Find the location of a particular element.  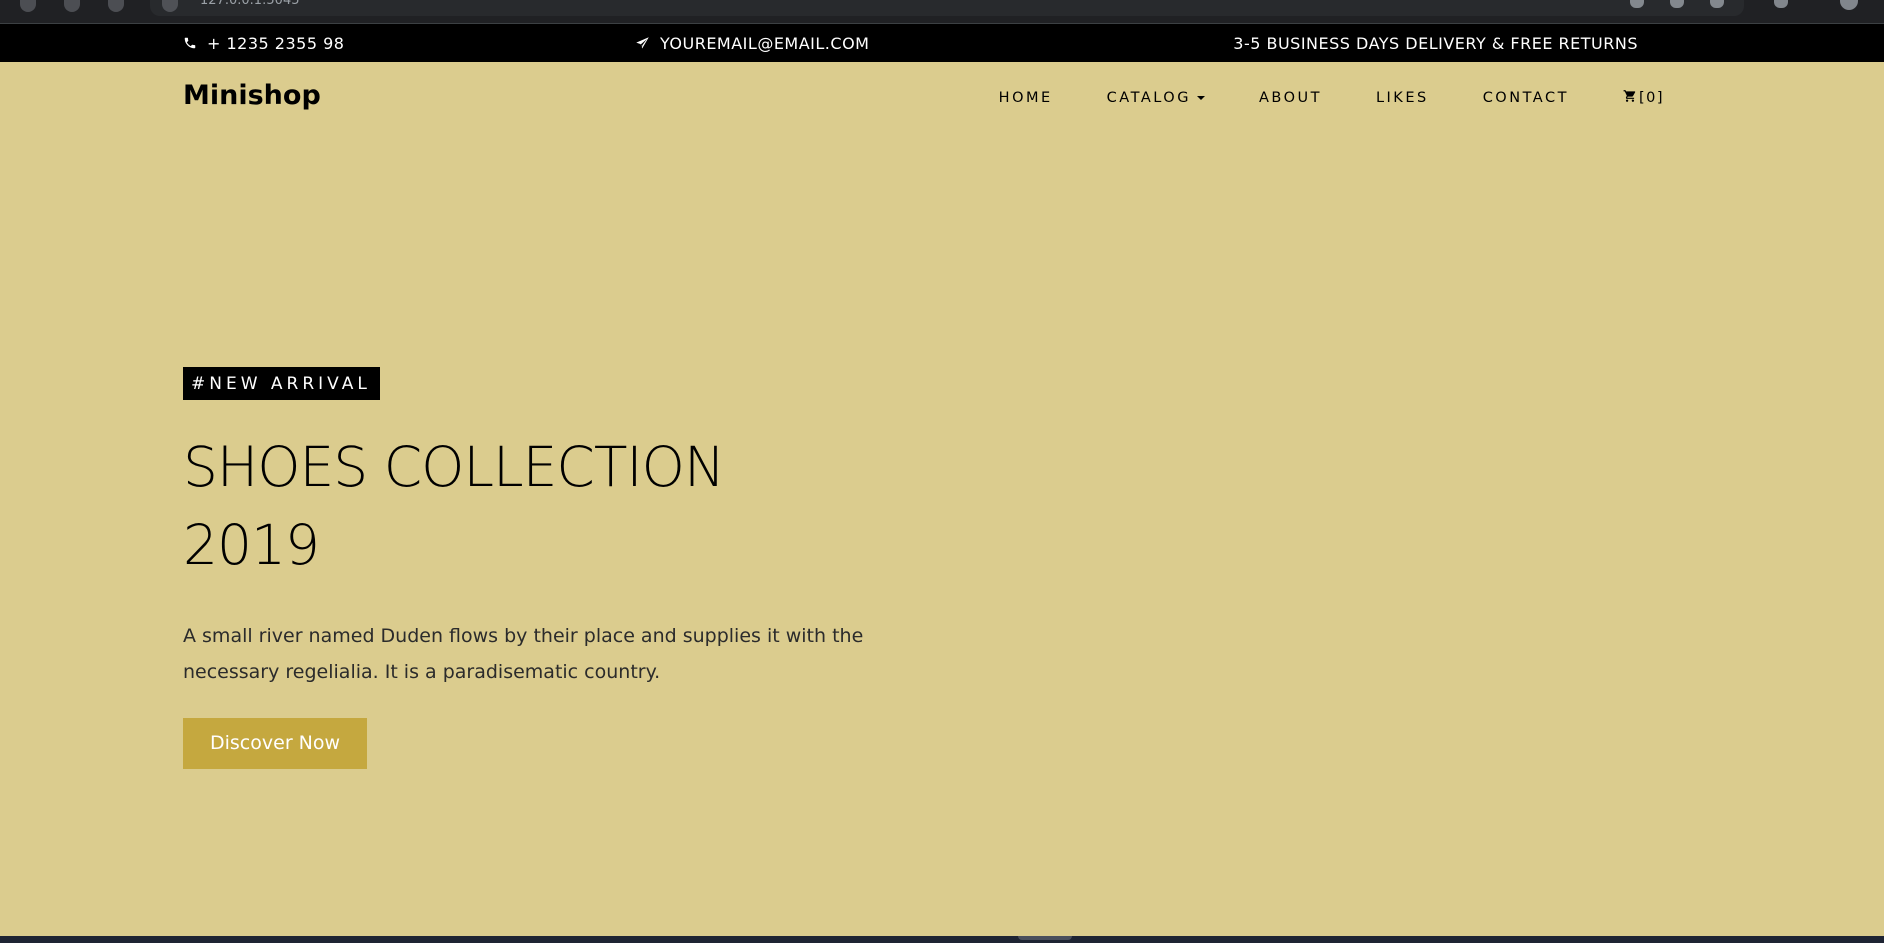

nav-home-label: HOME is located at coordinates (1025, 98).